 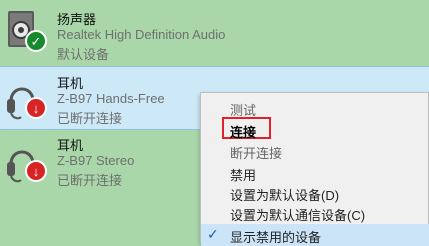 What do you see at coordinates (276, 237) in the screenshot?
I see `menu-item-label: 显示禁用的设备` at bounding box center [276, 237].